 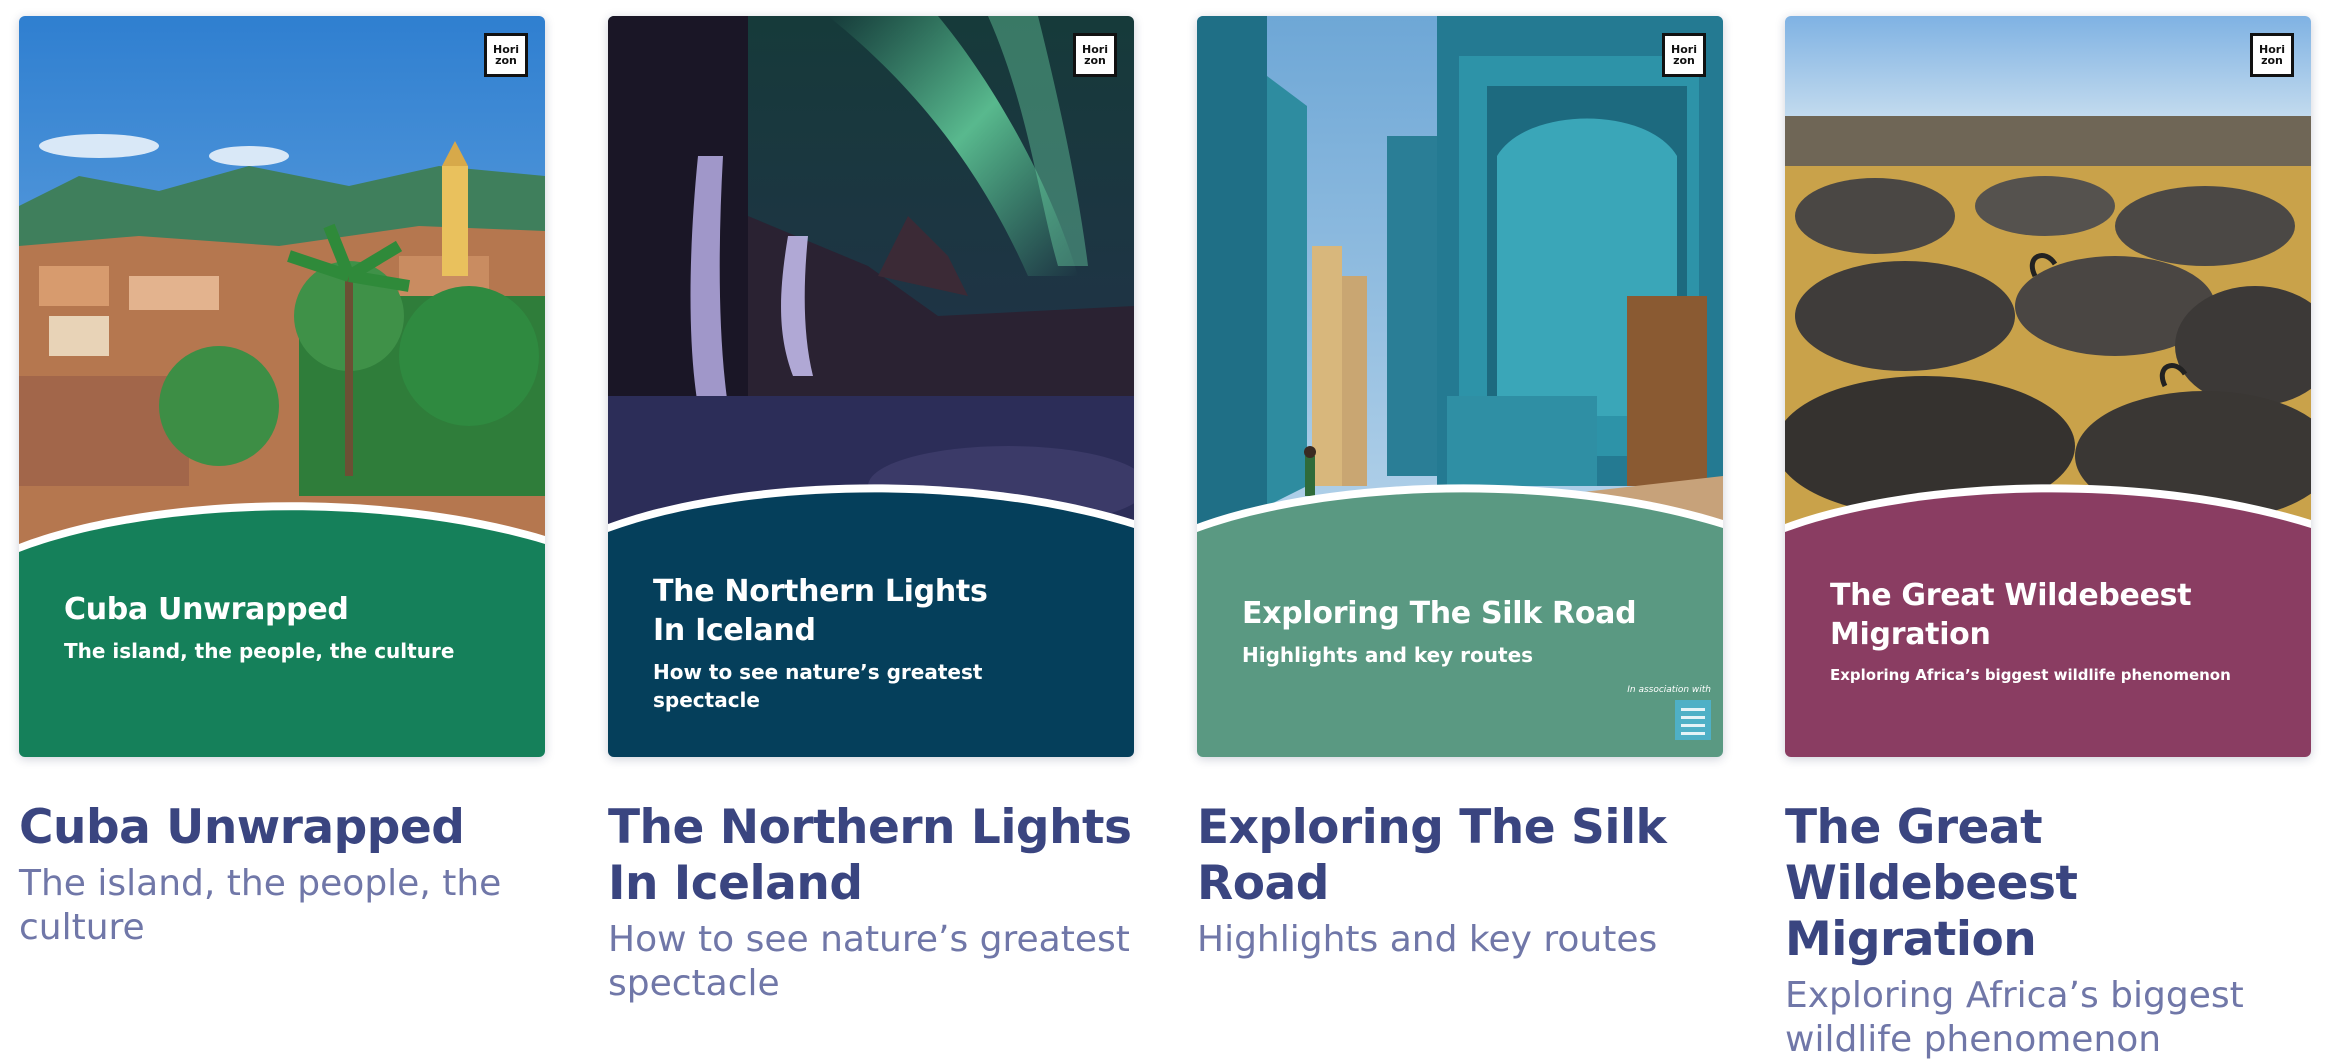 I want to click on cover-title: The Northern Lights In Iceland, so click(x=863, y=611).